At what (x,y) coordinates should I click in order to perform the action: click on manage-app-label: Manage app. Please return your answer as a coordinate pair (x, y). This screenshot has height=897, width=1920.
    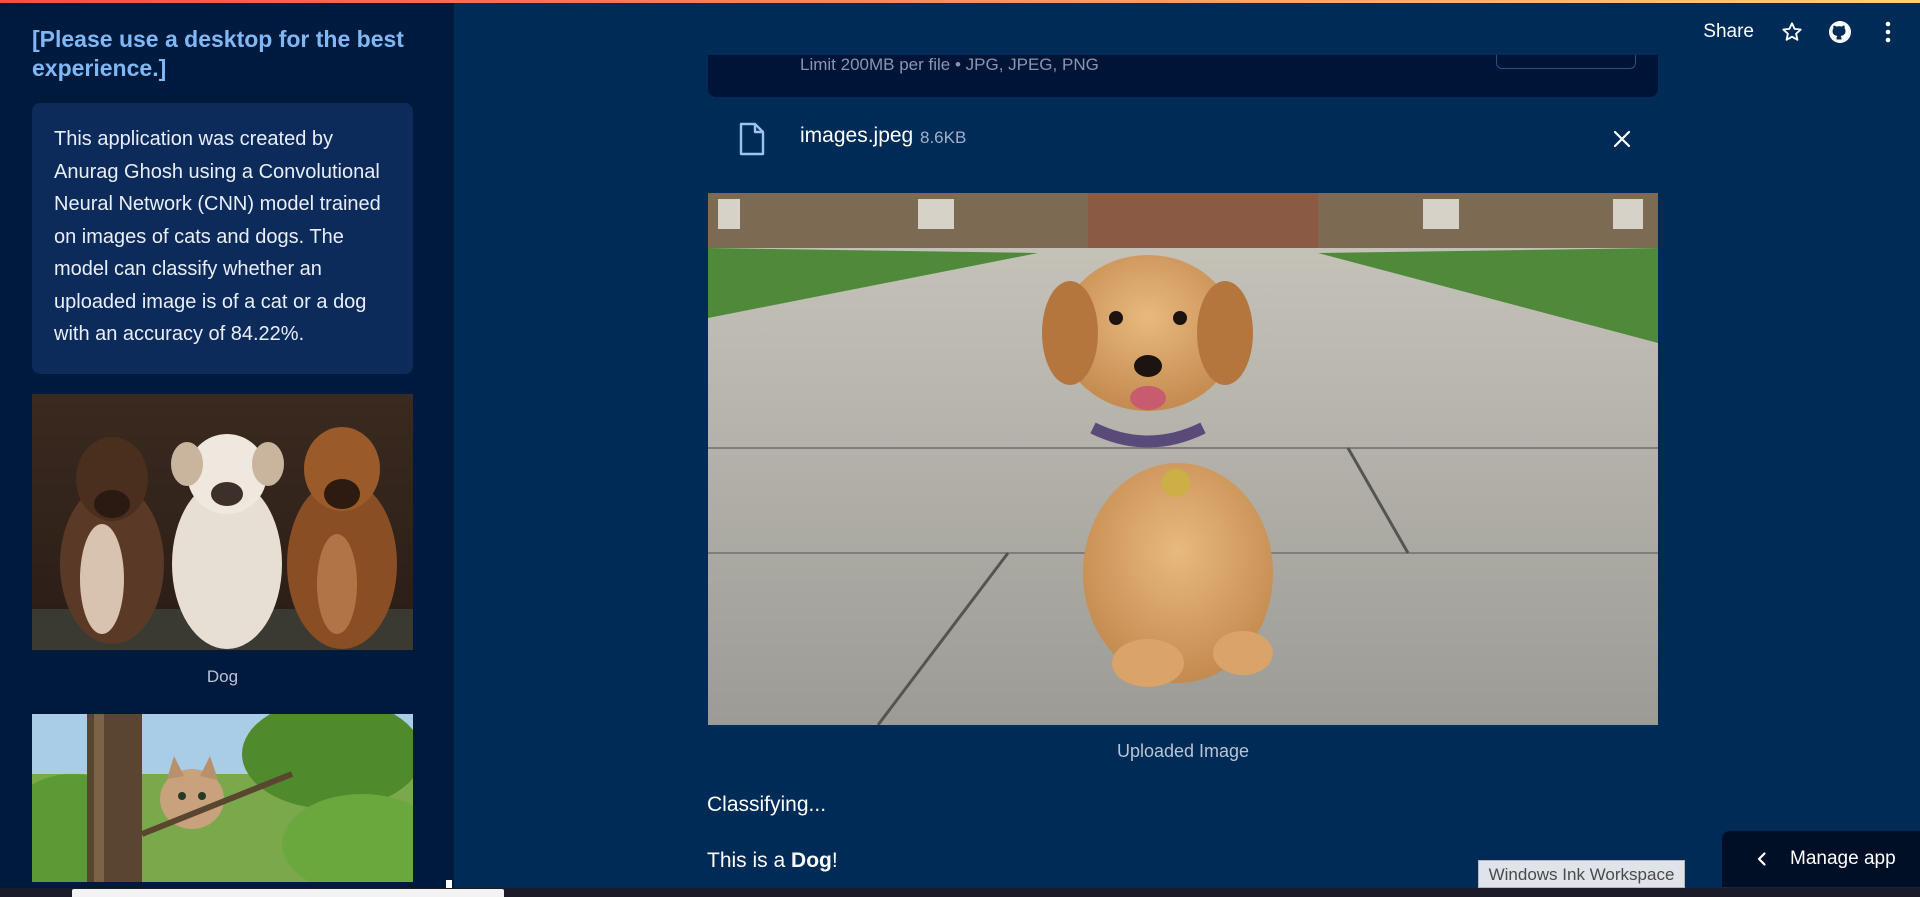
    Looking at the image, I should click on (1843, 858).